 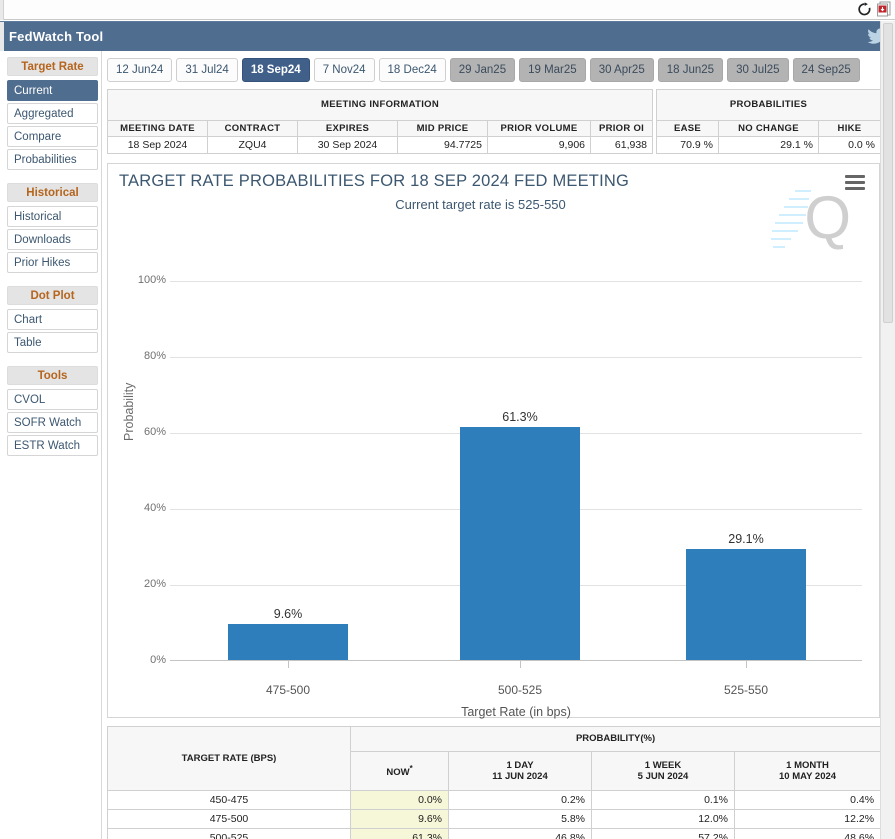 What do you see at coordinates (520, 765) in the screenshot?
I see `col-1-day-line1: 1 DAY` at bounding box center [520, 765].